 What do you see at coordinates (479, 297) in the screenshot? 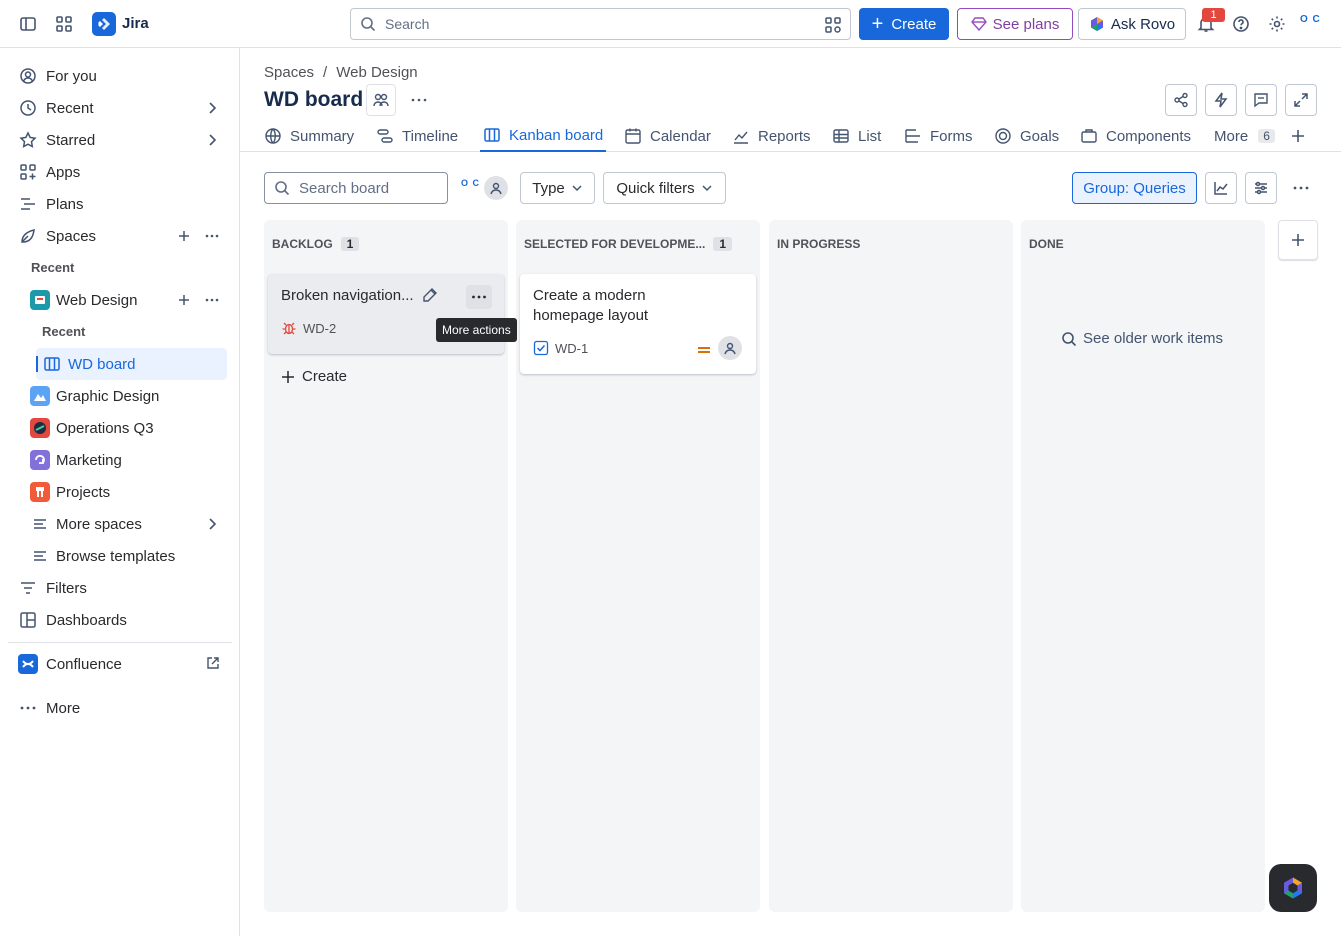
I see `card-more-actions-button` at bounding box center [479, 297].